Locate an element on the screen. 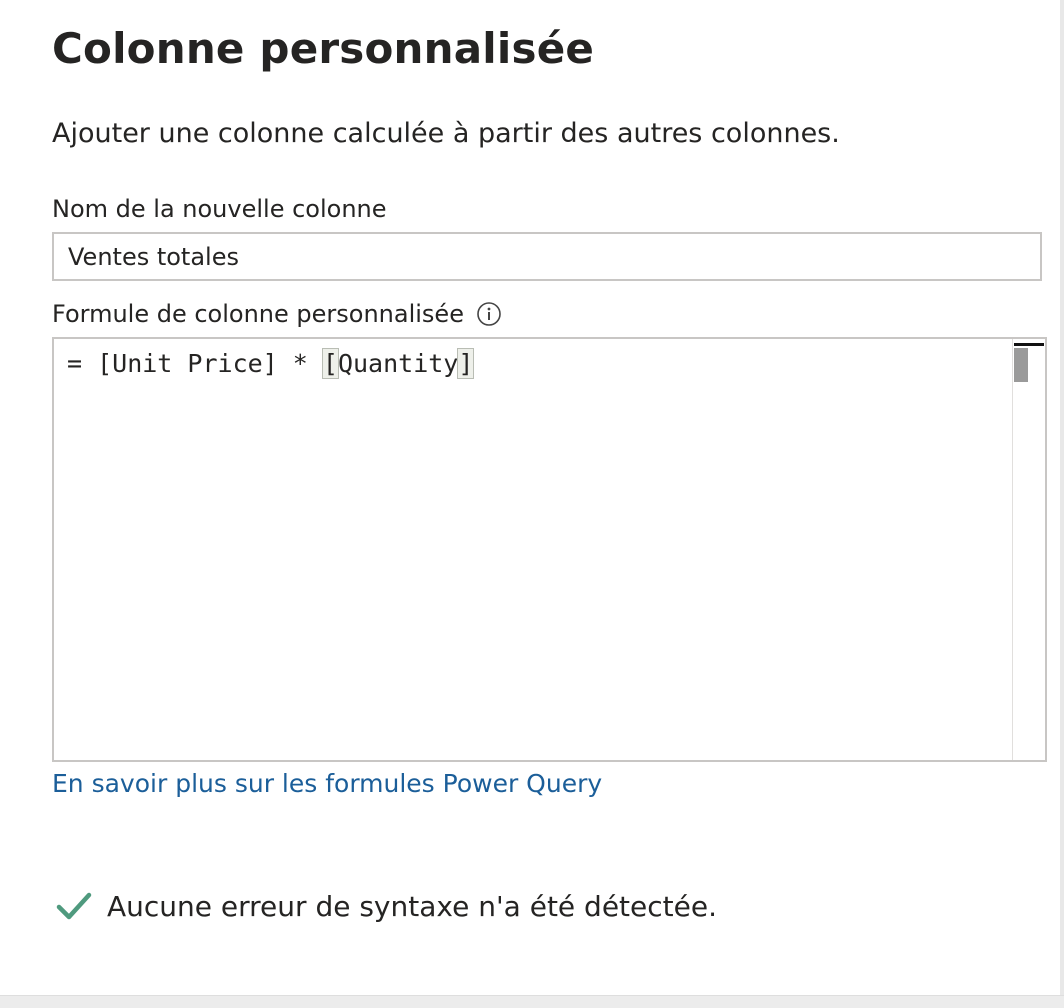  formula-label-text: Formule de colonne personnalisée is located at coordinates (258, 314).